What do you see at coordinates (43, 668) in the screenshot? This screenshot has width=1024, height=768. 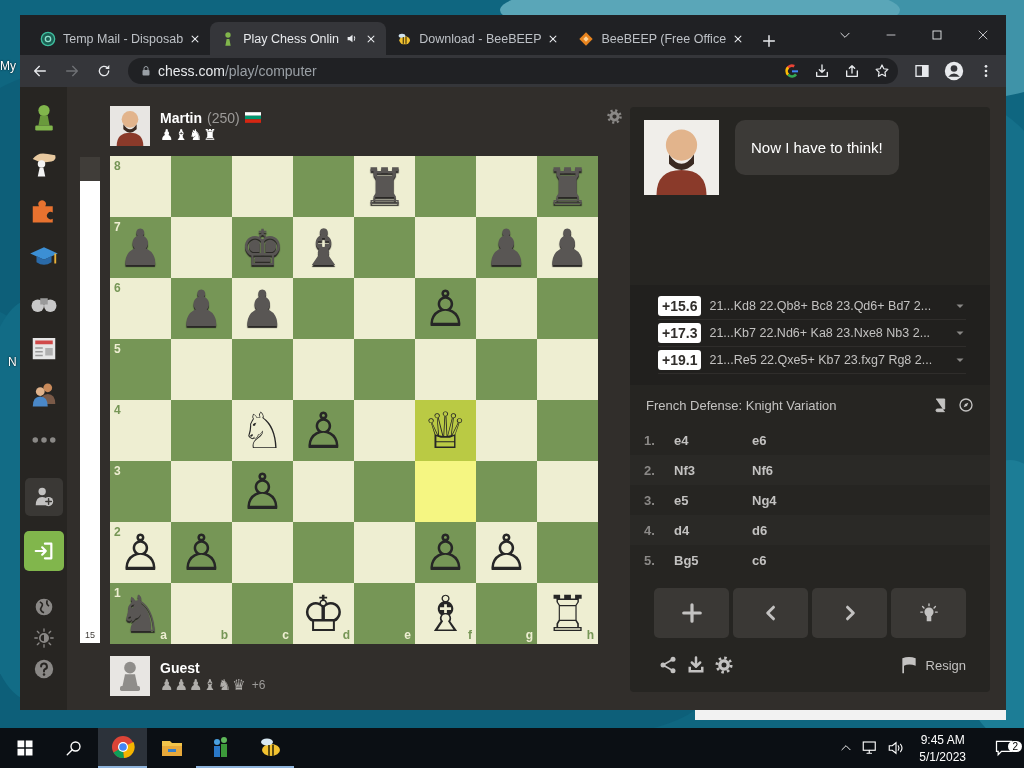 I see `help-icon` at bounding box center [43, 668].